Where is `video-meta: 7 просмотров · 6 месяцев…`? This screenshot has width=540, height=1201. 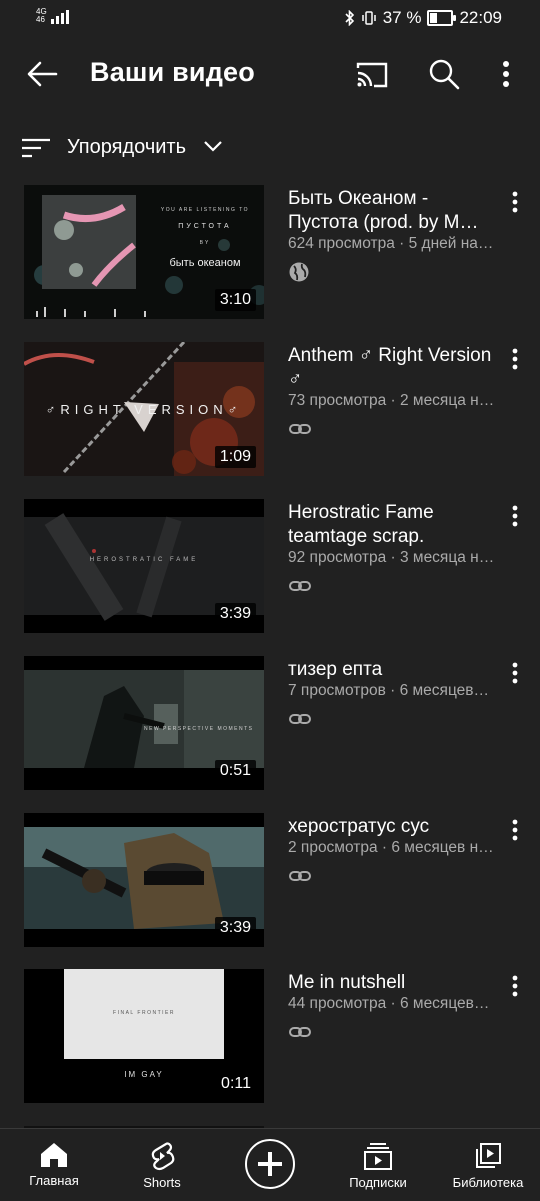
video-meta: 7 просмотров · 6 месяцев… is located at coordinates (389, 690).